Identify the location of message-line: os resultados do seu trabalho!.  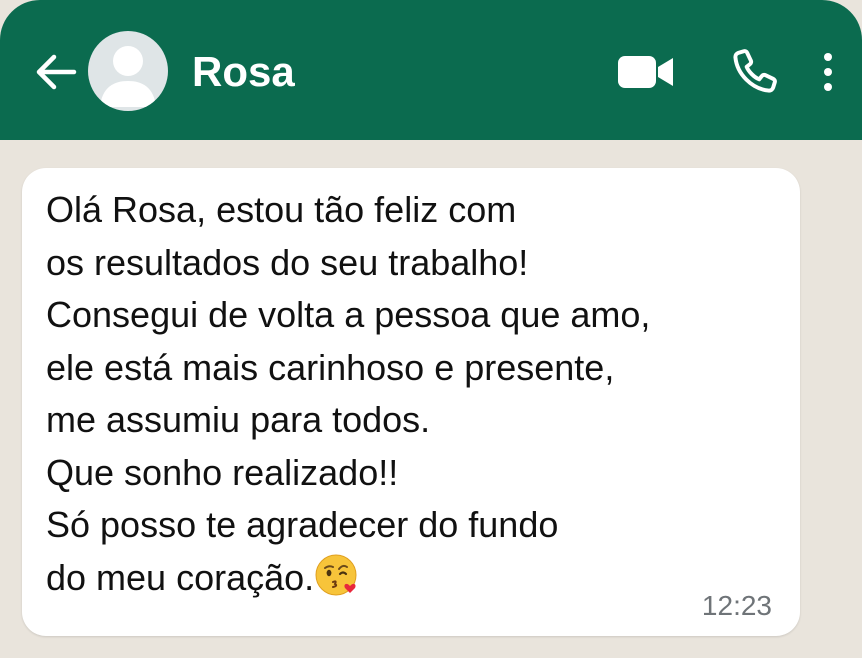
(287, 262).